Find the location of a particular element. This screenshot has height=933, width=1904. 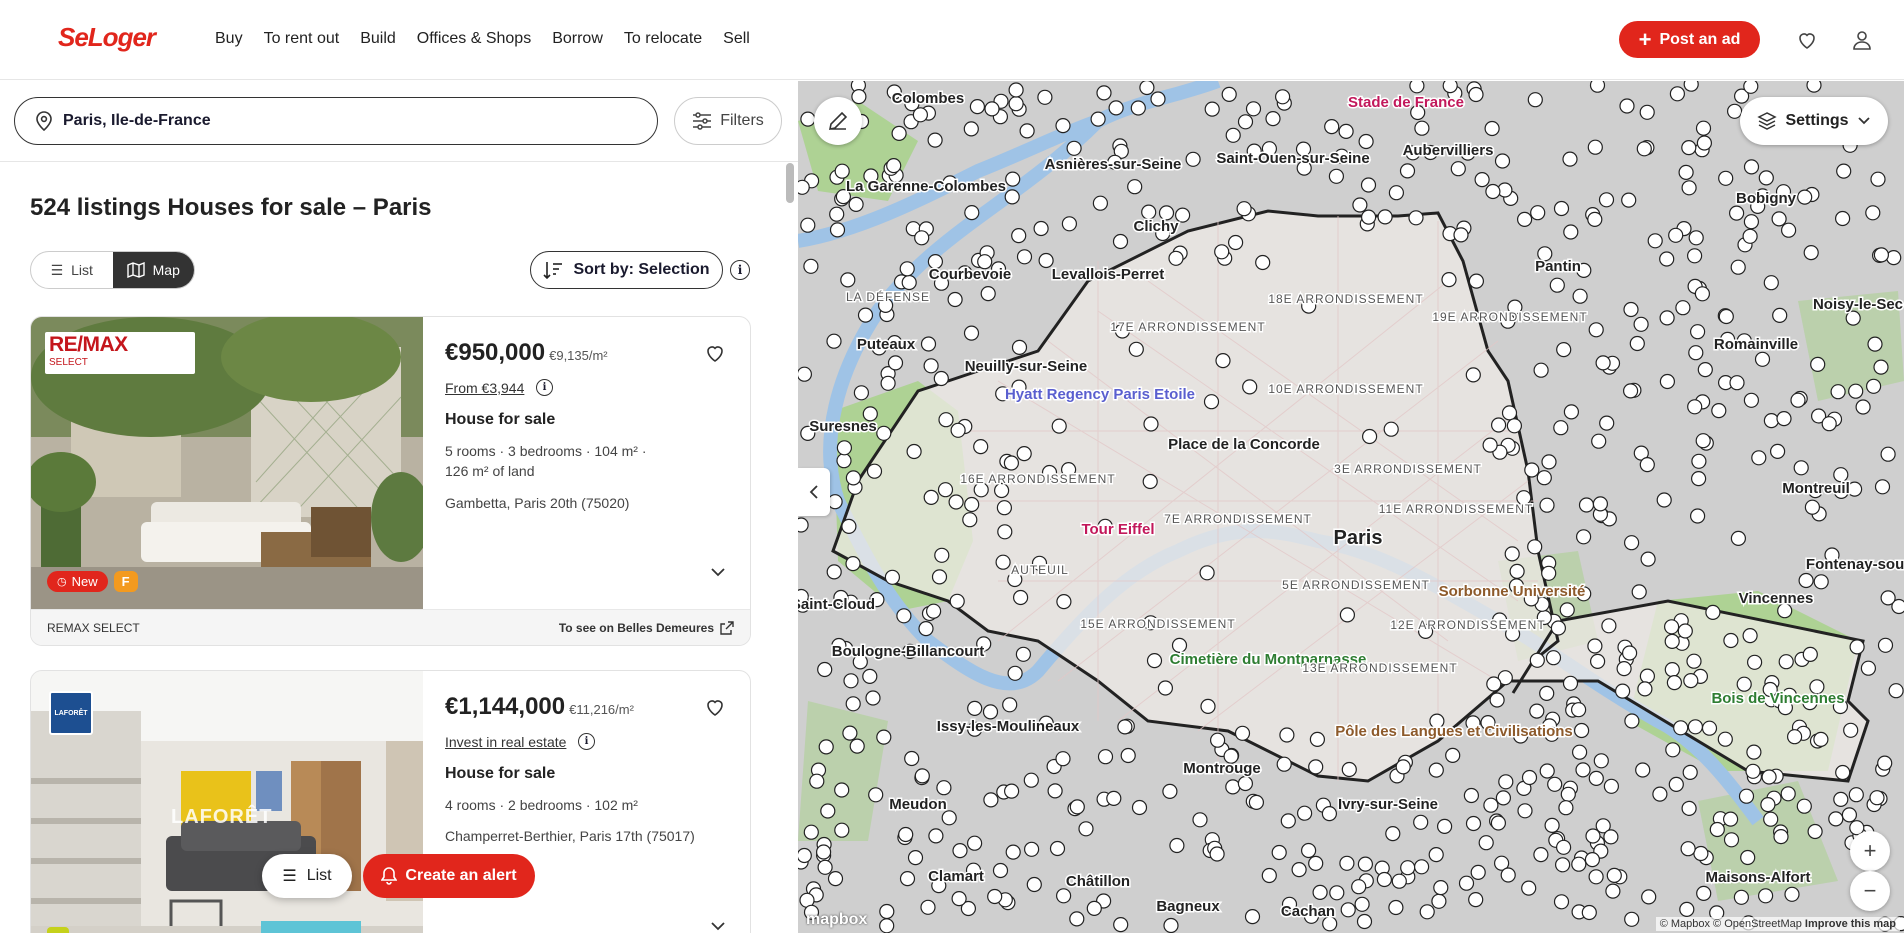

location-search-input: Paris, Ile-de-France is located at coordinates (336, 121).